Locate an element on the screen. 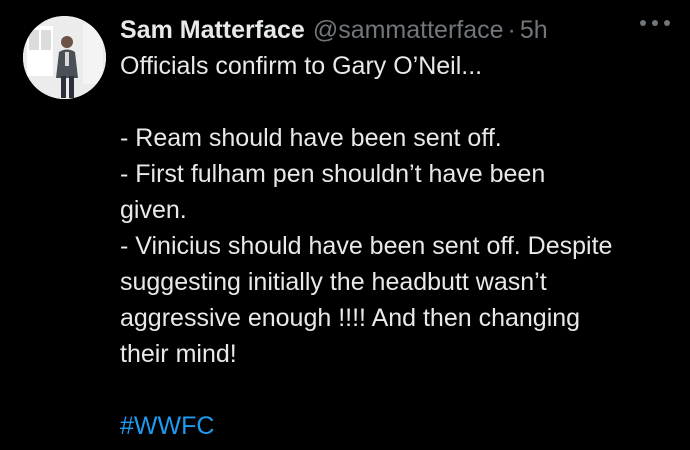  avatar is located at coordinates (64, 57).